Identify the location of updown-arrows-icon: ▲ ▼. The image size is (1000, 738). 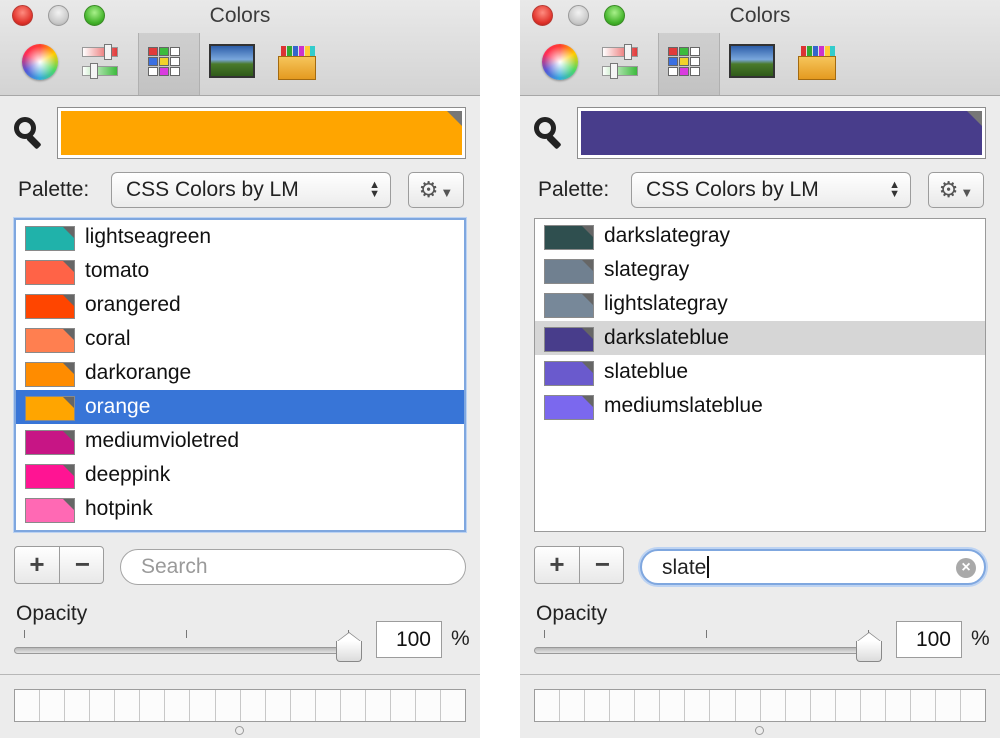
(374, 189).